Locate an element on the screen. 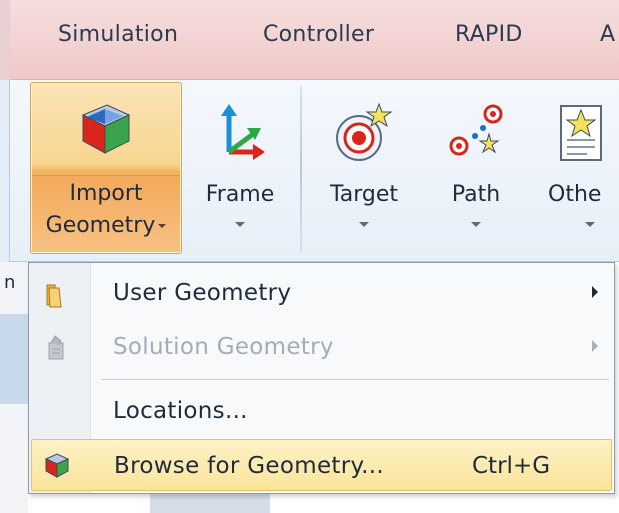 This screenshot has height=513, width=619. coordinate-frame-icon is located at coordinates (243, 132).